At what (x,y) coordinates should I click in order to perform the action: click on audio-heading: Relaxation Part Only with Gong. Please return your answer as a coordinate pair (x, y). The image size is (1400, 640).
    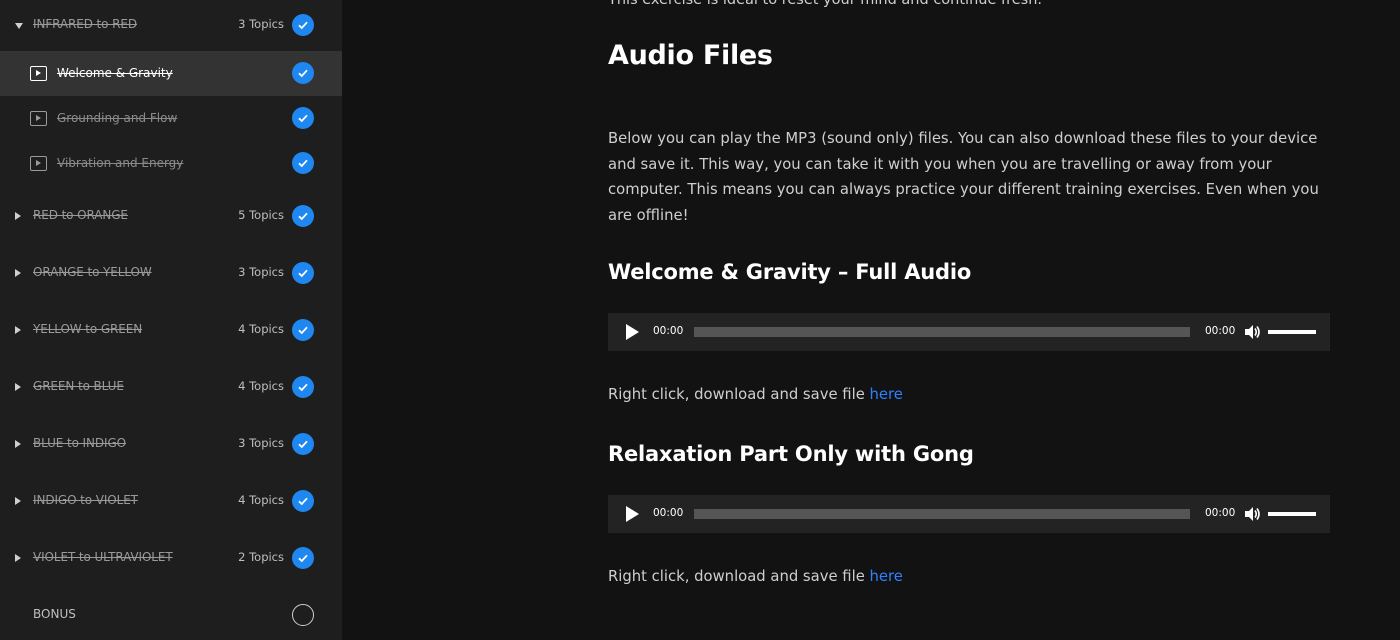
    Looking at the image, I should click on (791, 454).